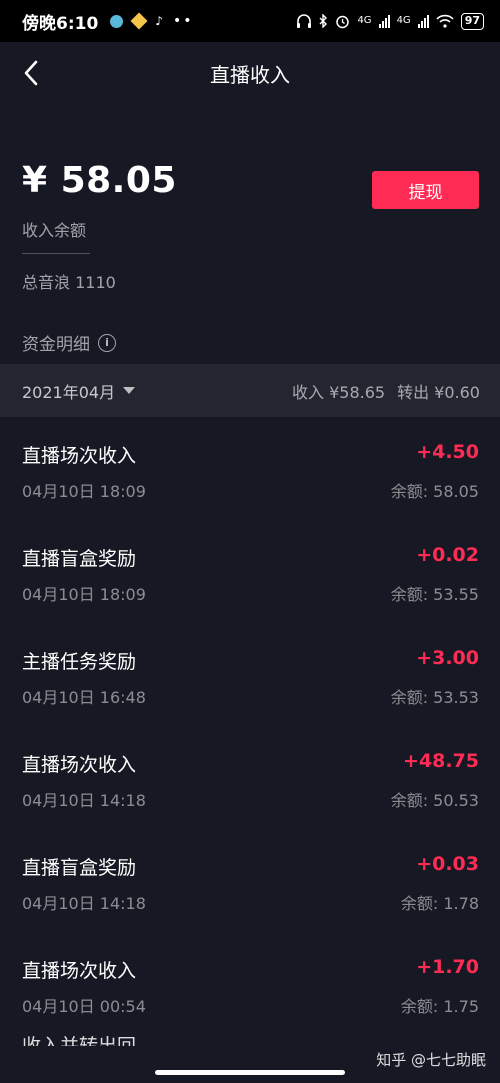 Image resolution: width=500 pixels, height=1083 pixels. I want to click on status-notification-icons: ♪ ••, so click(152, 21).